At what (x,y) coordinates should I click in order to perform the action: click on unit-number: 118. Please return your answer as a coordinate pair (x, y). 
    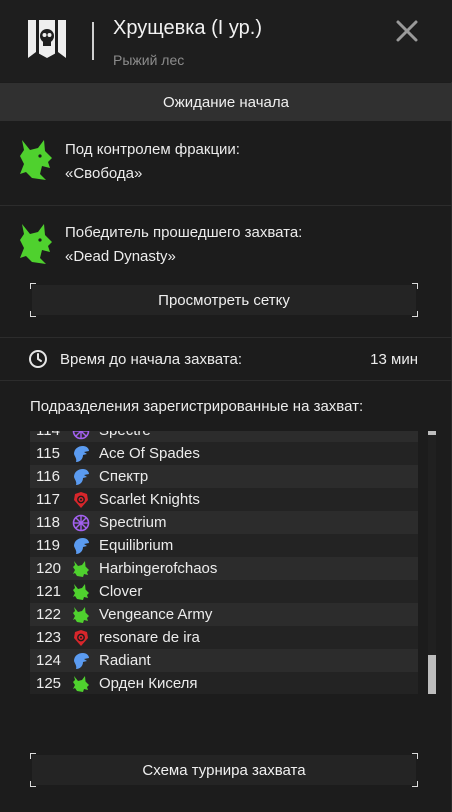
    Looking at the image, I should click on (48, 522).